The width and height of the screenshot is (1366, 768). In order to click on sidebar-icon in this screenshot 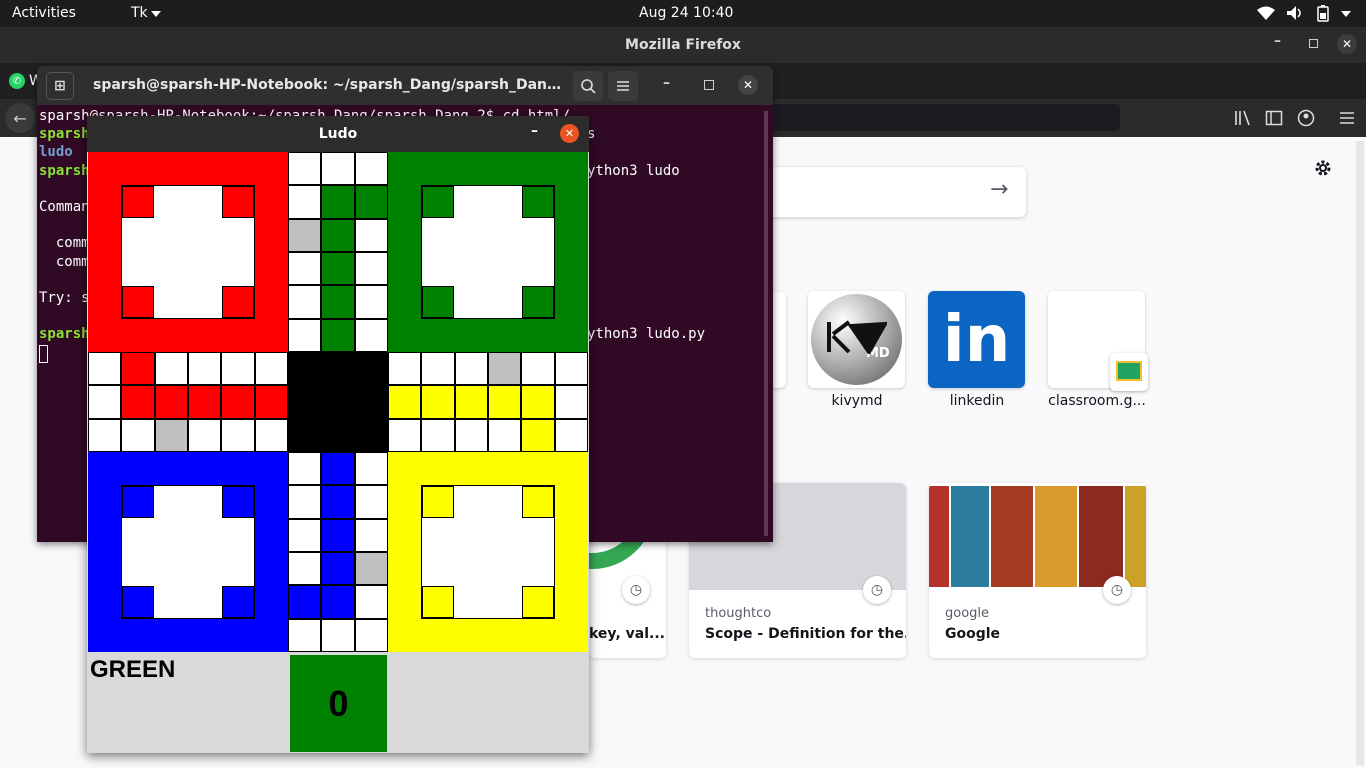, I will do `click(1274, 118)`.